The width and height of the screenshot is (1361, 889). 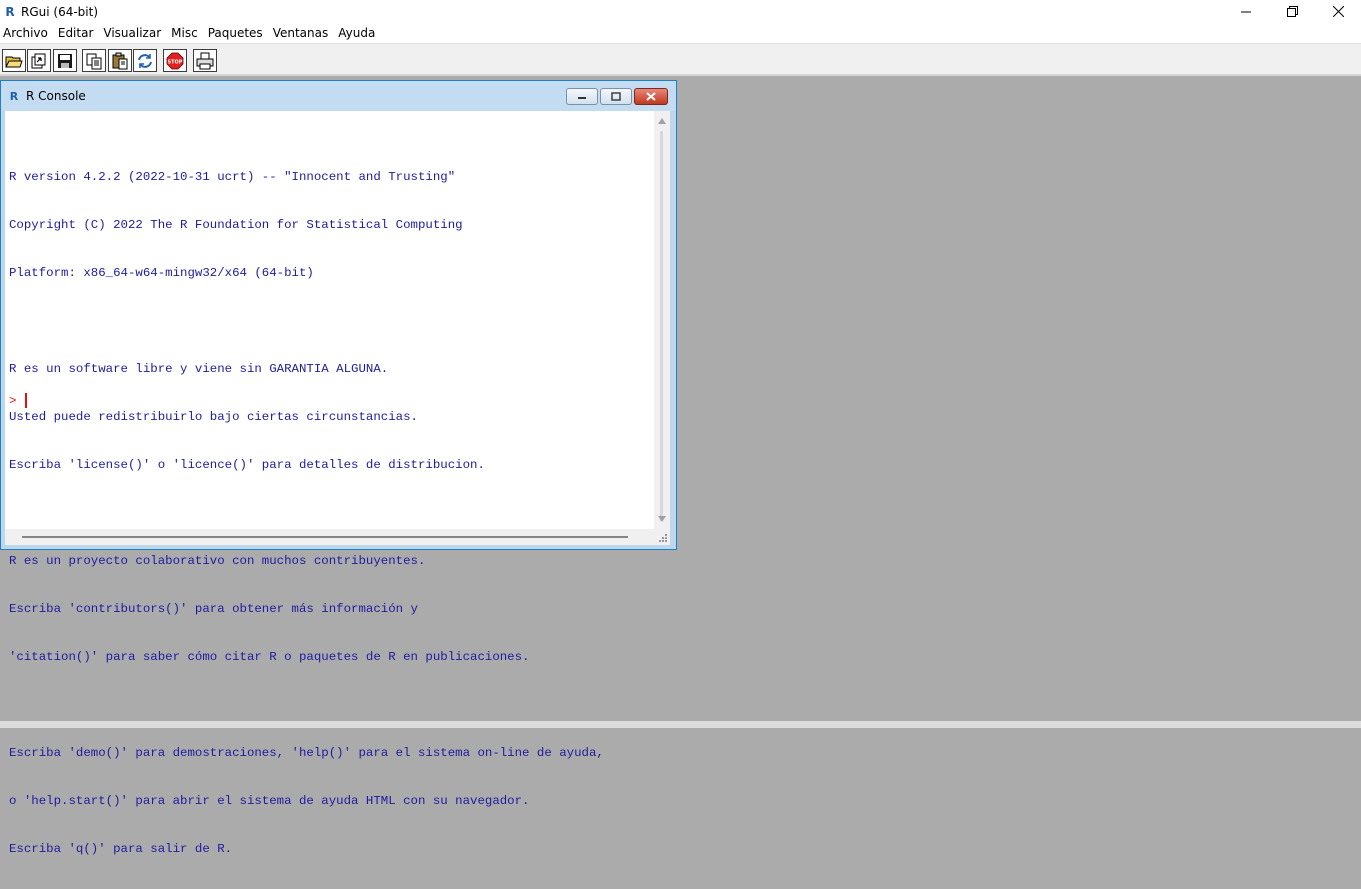 I want to click on restore-button, so click(x=1292, y=11).